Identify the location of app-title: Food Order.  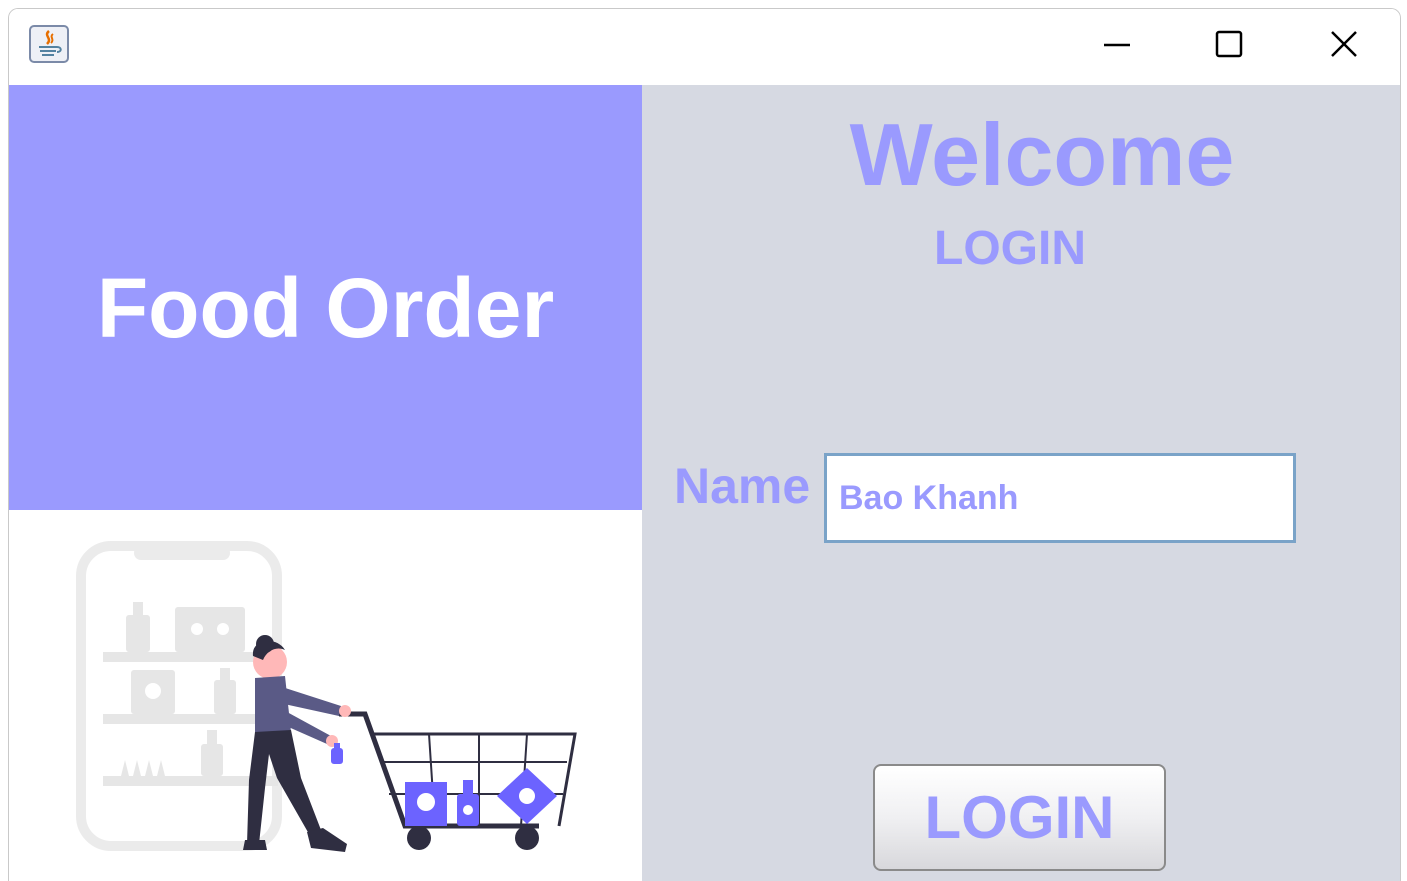
(325, 308).